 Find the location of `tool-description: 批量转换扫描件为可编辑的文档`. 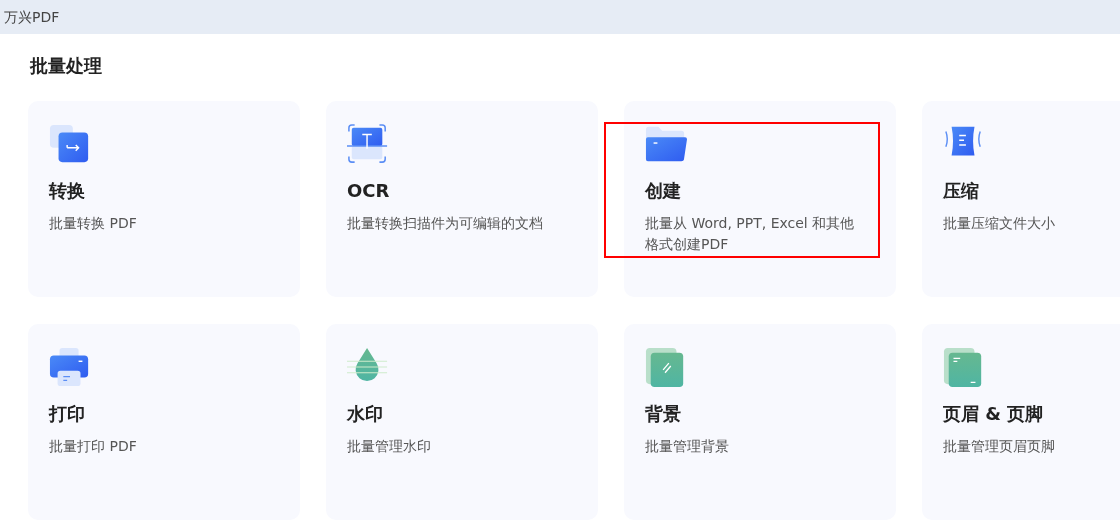

tool-description: 批量转换扫描件为可编辑的文档 is located at coordinates (445, 223).